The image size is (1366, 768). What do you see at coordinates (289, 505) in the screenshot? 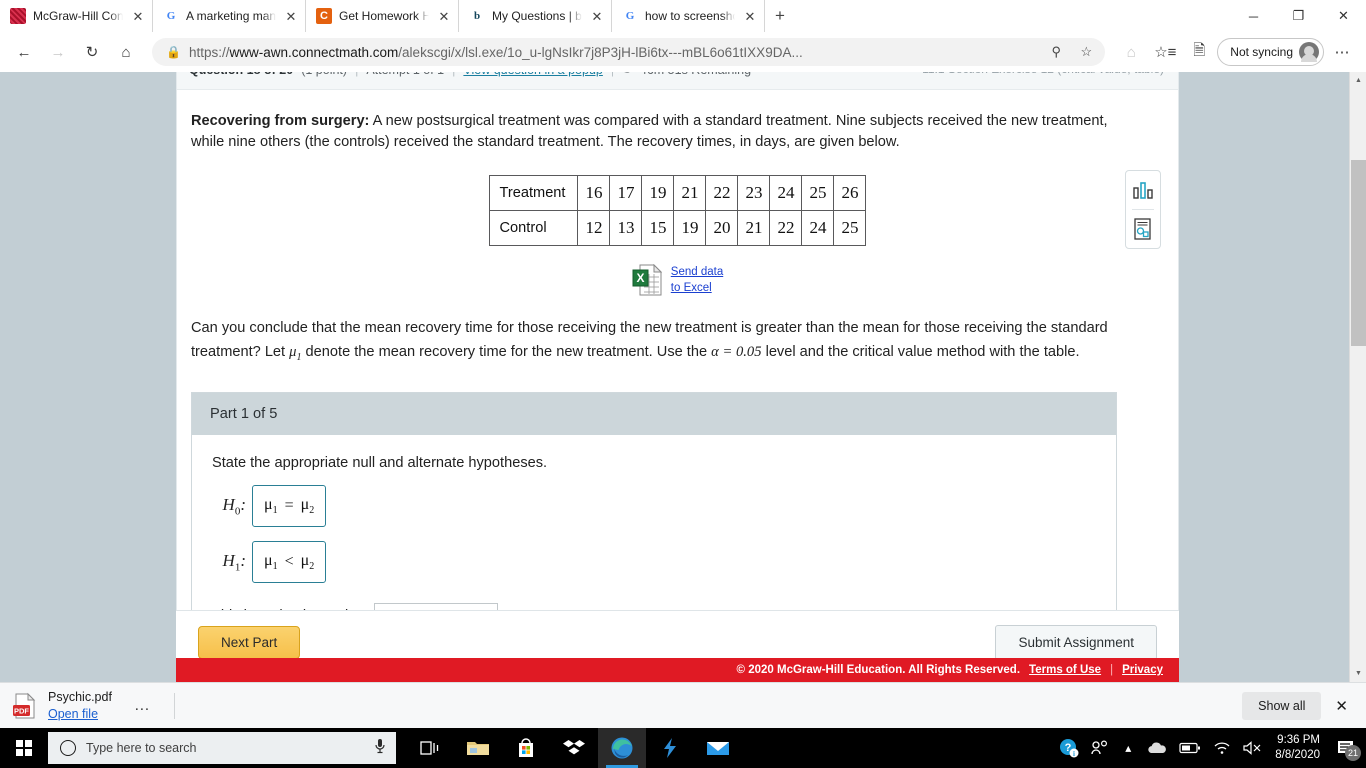
I see `null-hypothesis-input: μ1 = μ2` at bounding box center [289, 505].